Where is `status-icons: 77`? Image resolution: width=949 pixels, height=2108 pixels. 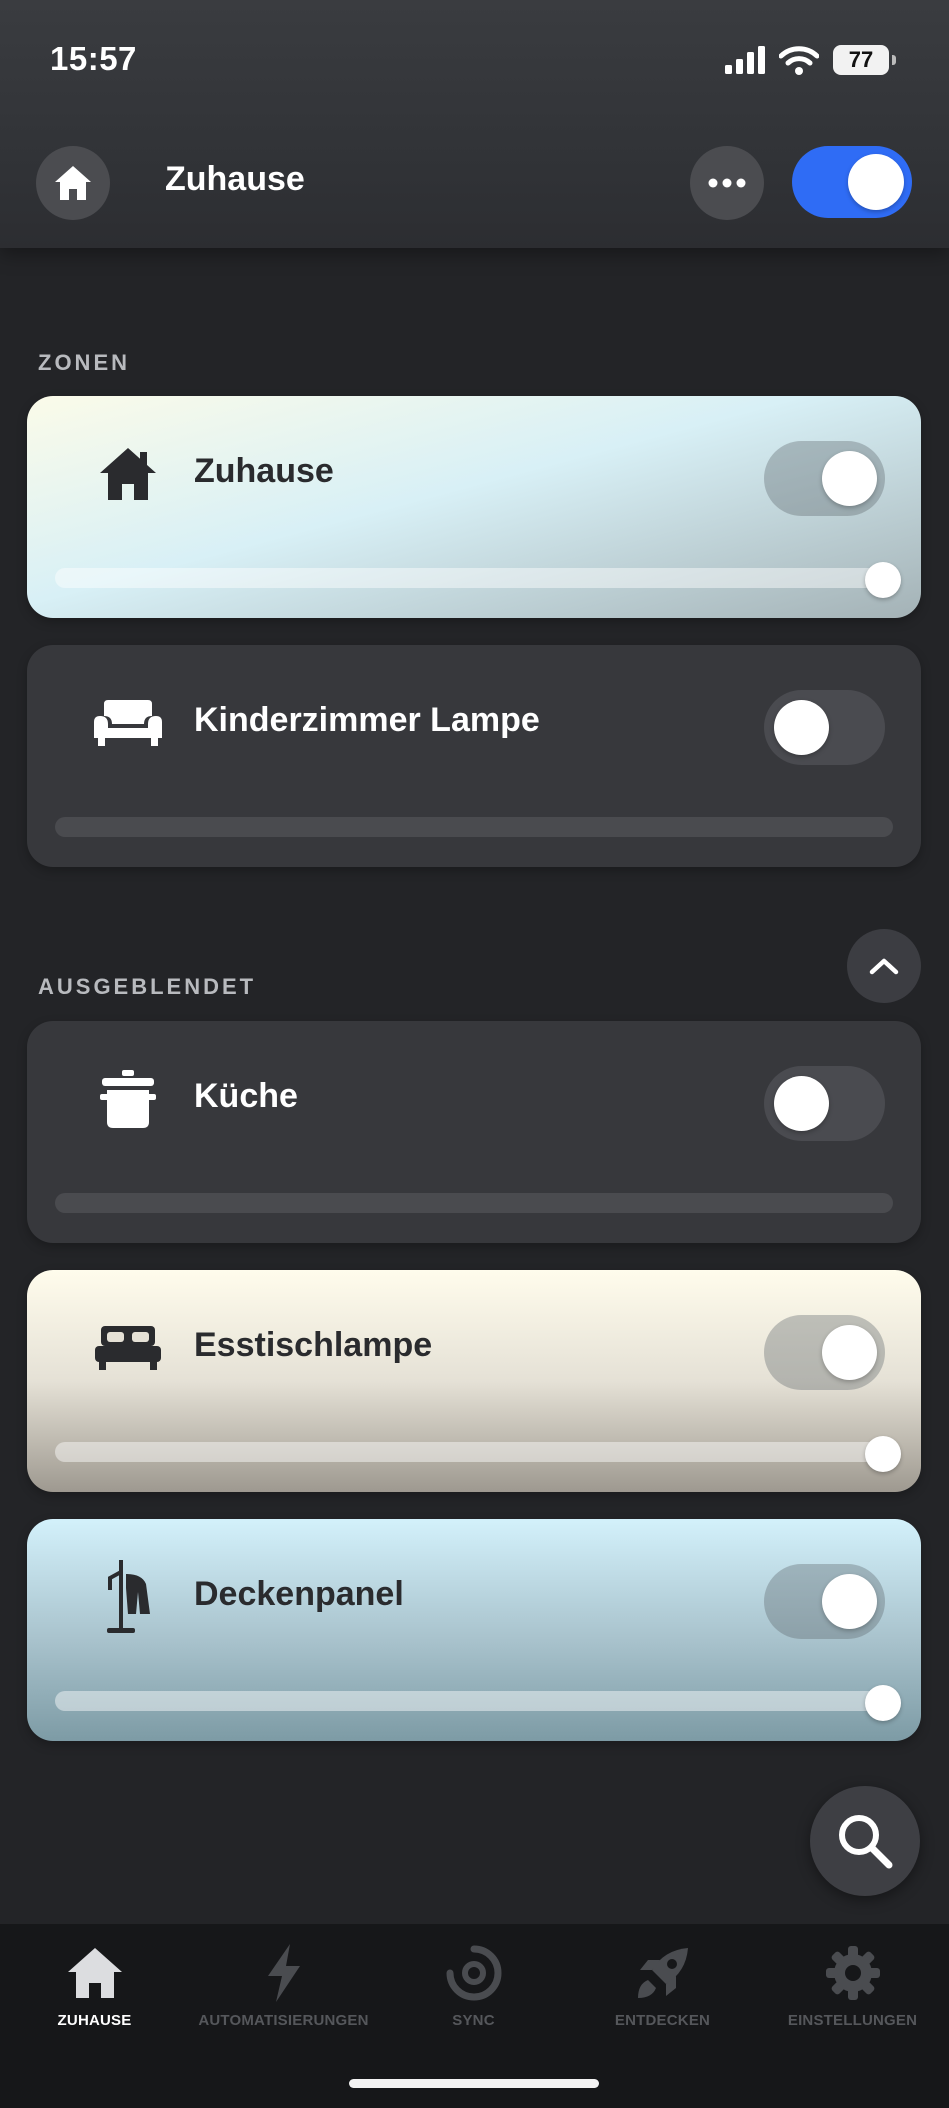
status-icons: 77 is located at coordinates (810, 60).